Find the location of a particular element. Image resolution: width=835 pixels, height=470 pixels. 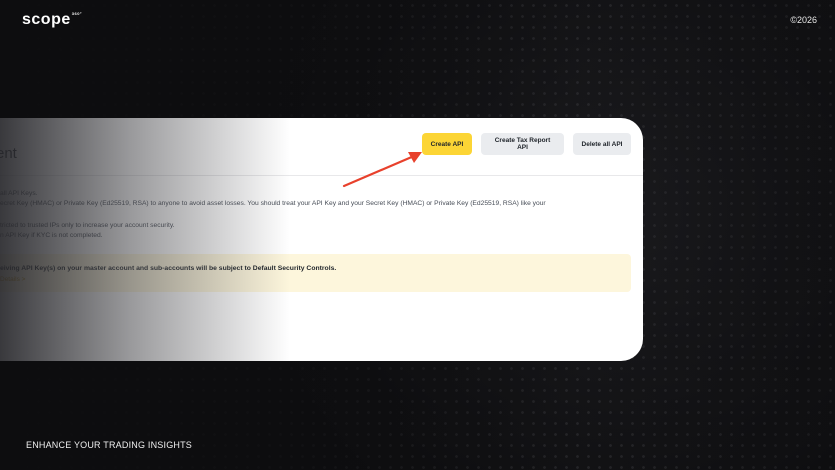

arrow-icon is located at coordinates (382, 170).